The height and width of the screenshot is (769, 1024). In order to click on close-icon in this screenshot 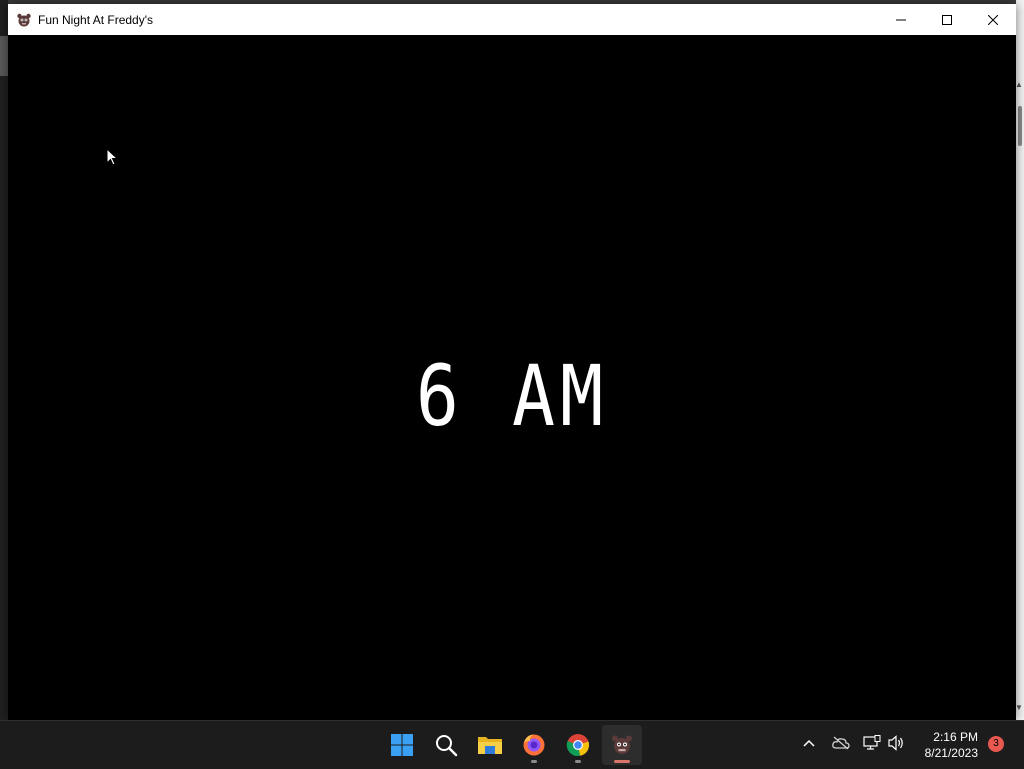, I will do `click(993, 19)`.